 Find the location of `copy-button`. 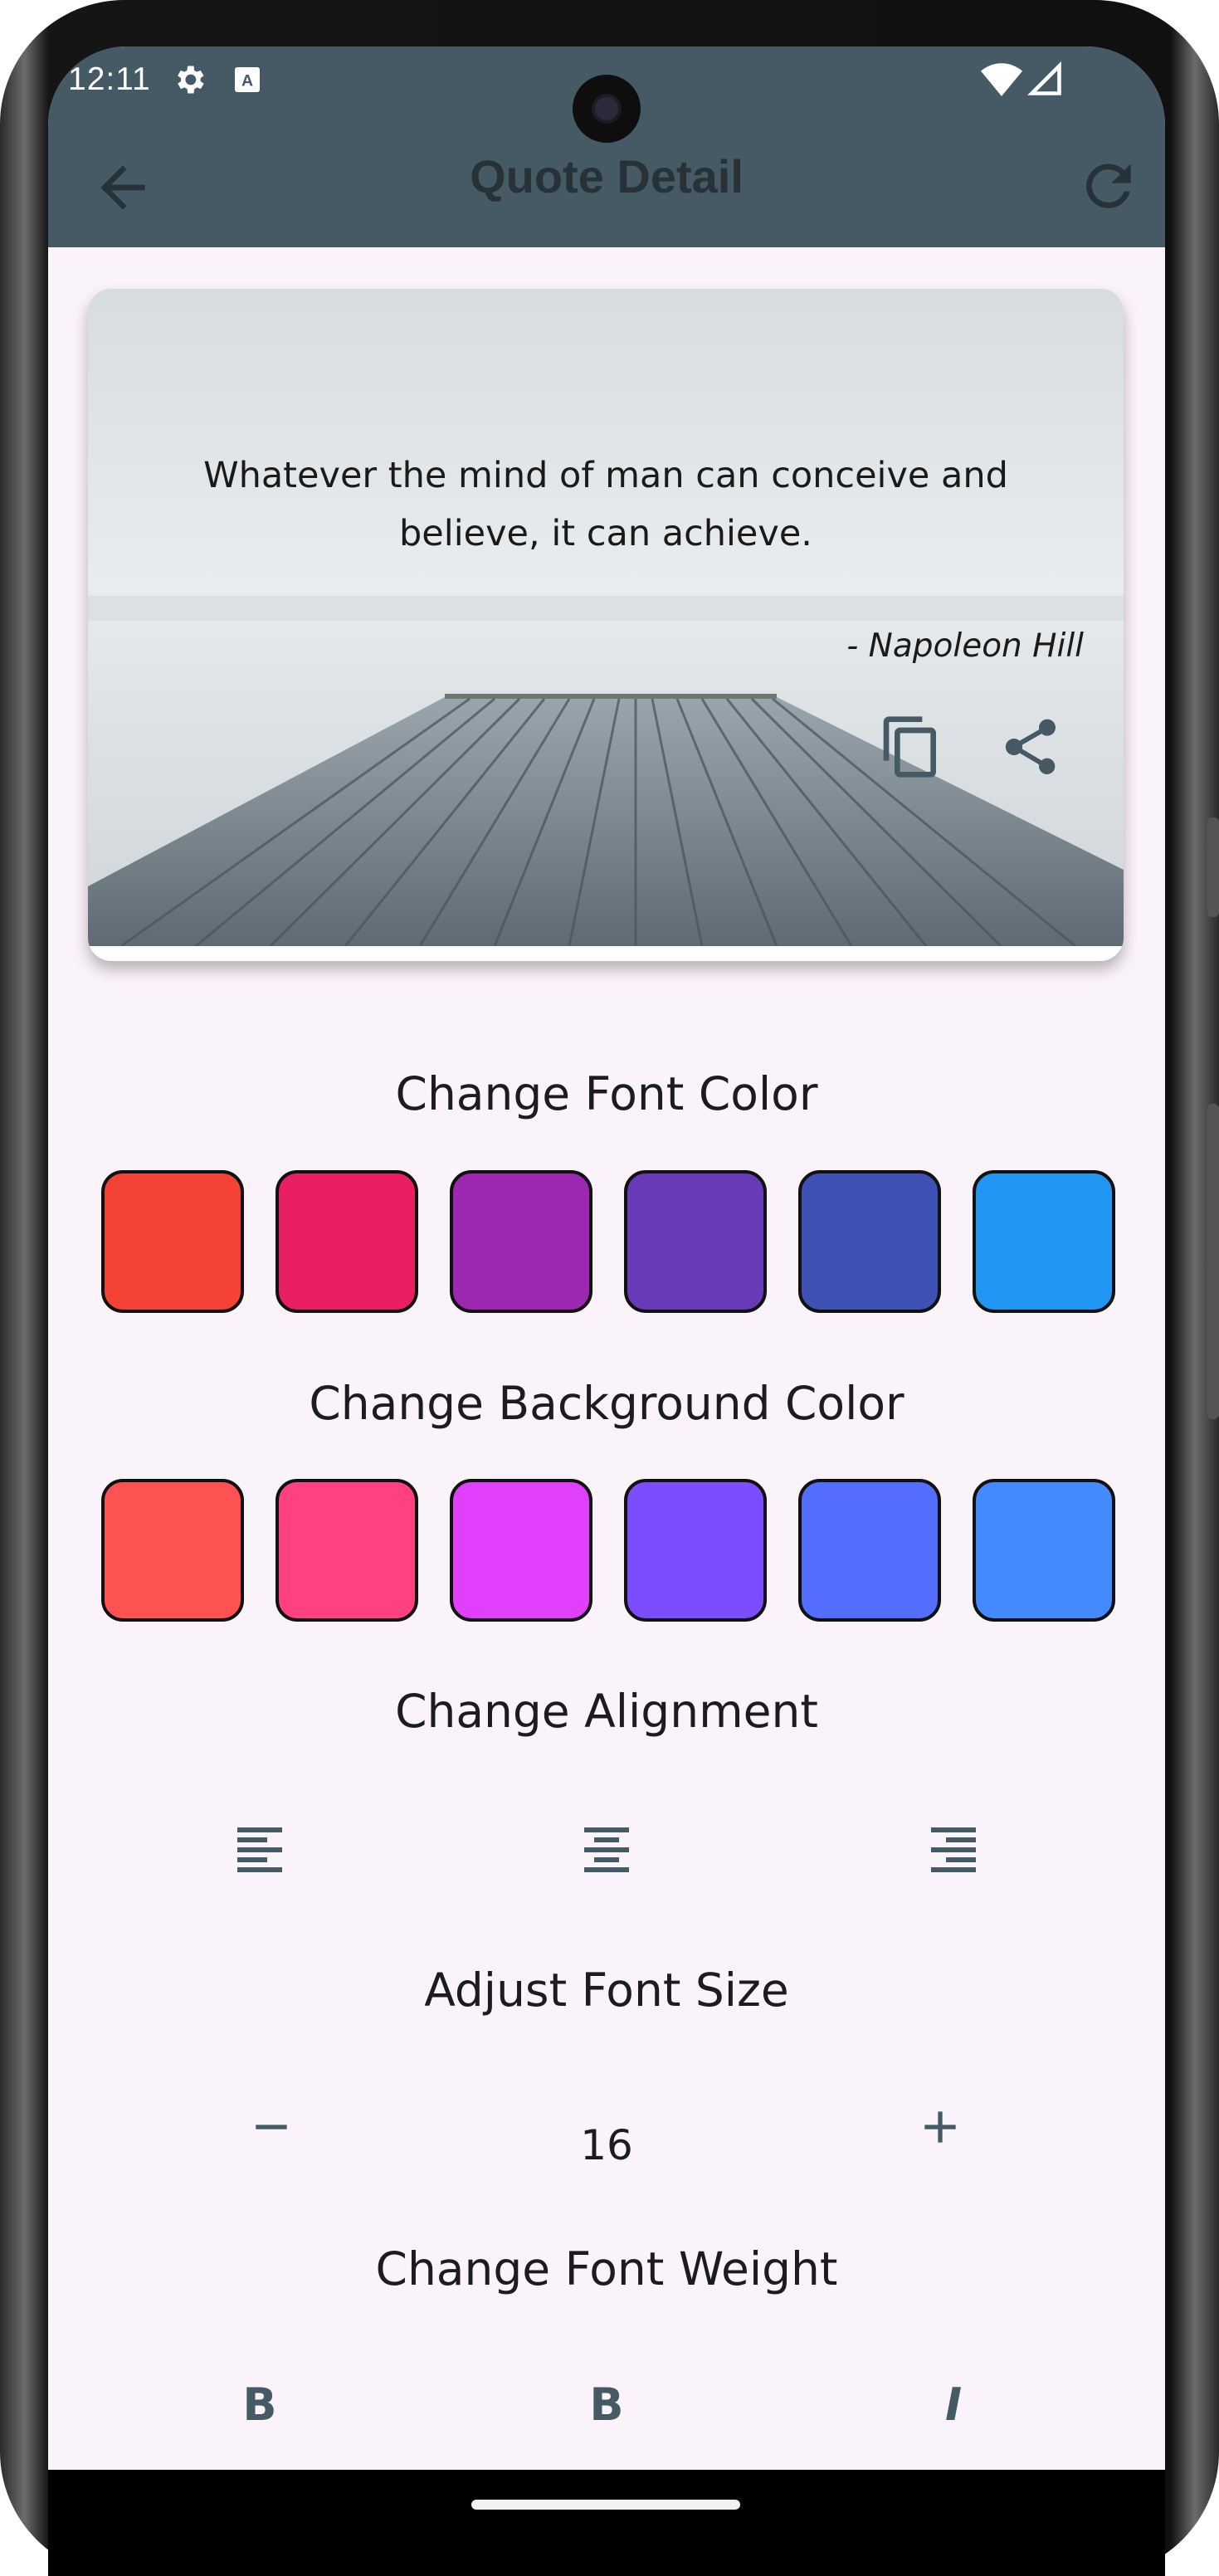

copy-button is located at coordinates (911, 747).